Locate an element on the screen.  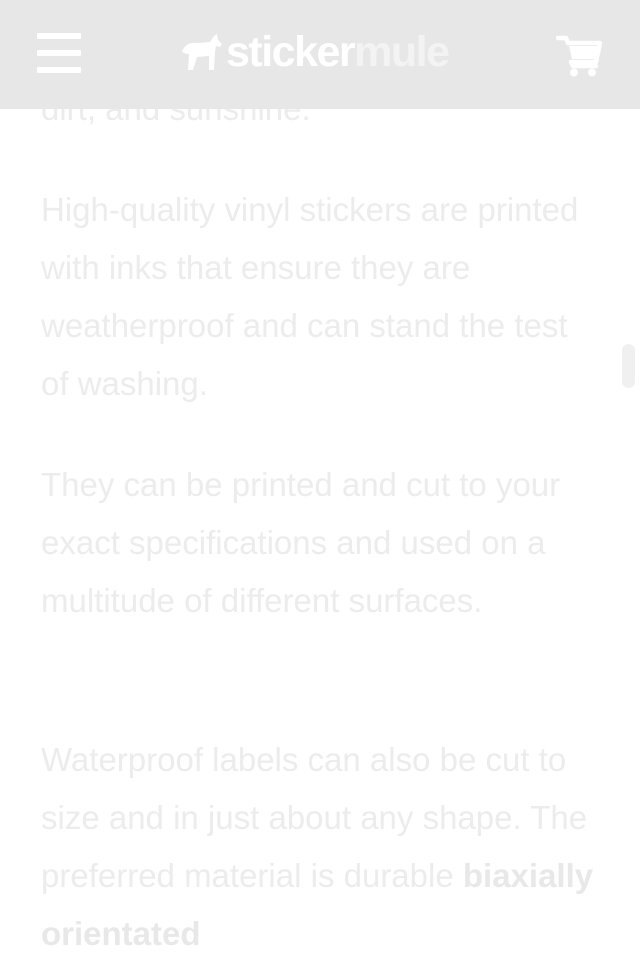
scrollbar-thumb is located at coordinates (628, 366).